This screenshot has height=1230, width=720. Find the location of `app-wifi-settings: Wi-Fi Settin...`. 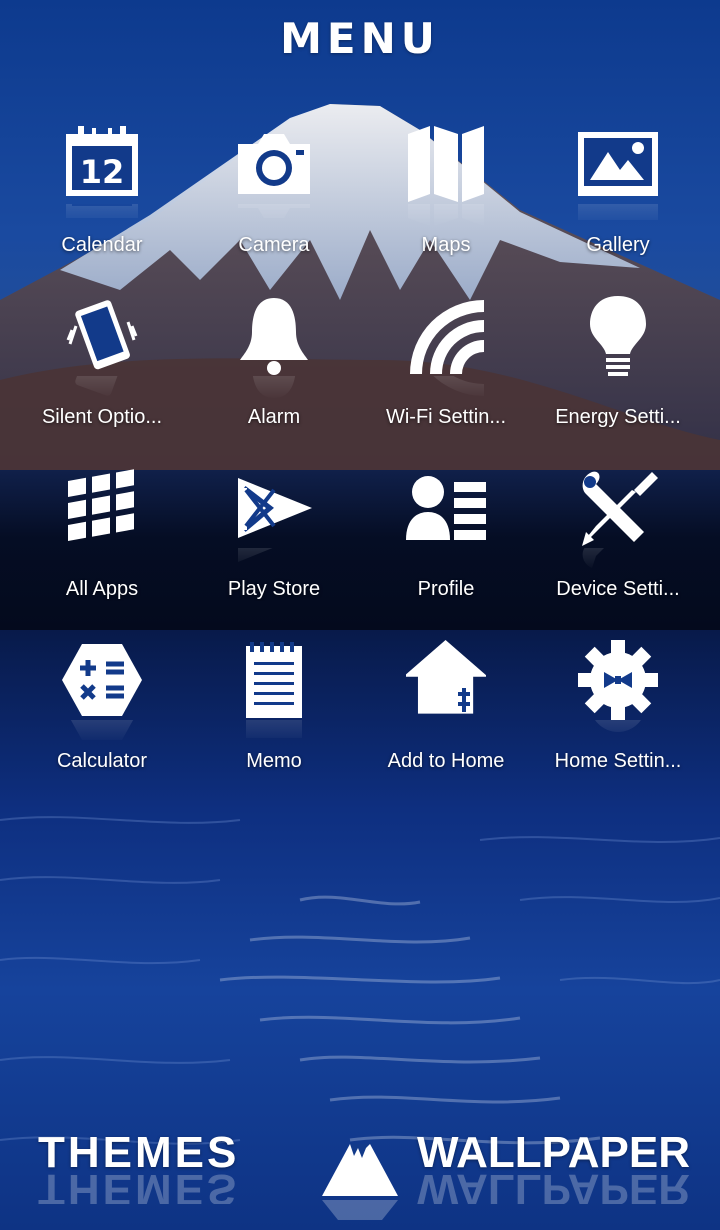

app-wifi-settings: Wi-Fi Settin... is located at coordinates (446, 376).